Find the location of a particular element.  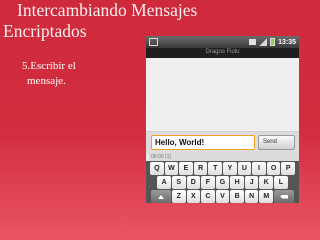

usb-icon is located at coordinates (253, 42).